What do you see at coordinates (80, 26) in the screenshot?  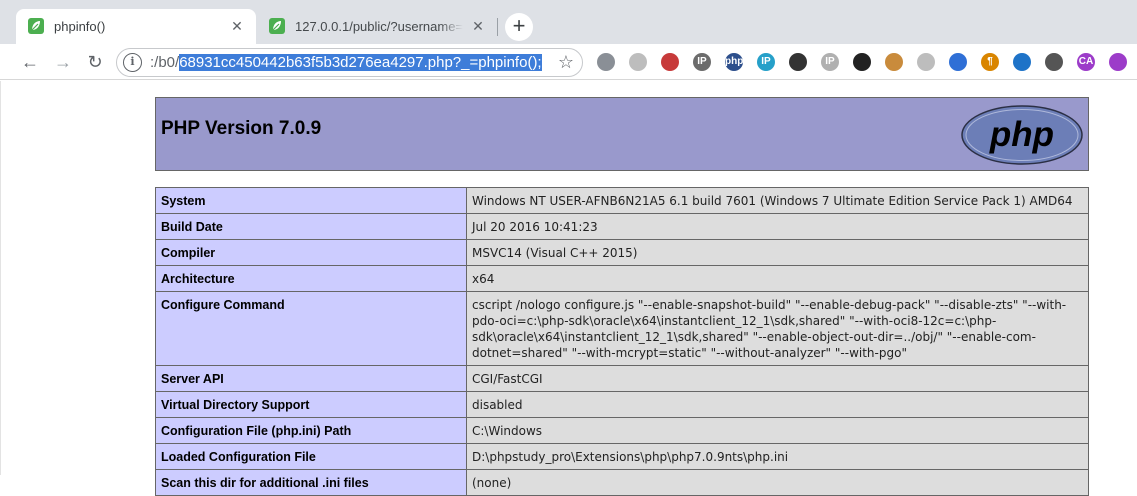 I see `tab-title: phpinfo()` at bounding box center [80, 26].